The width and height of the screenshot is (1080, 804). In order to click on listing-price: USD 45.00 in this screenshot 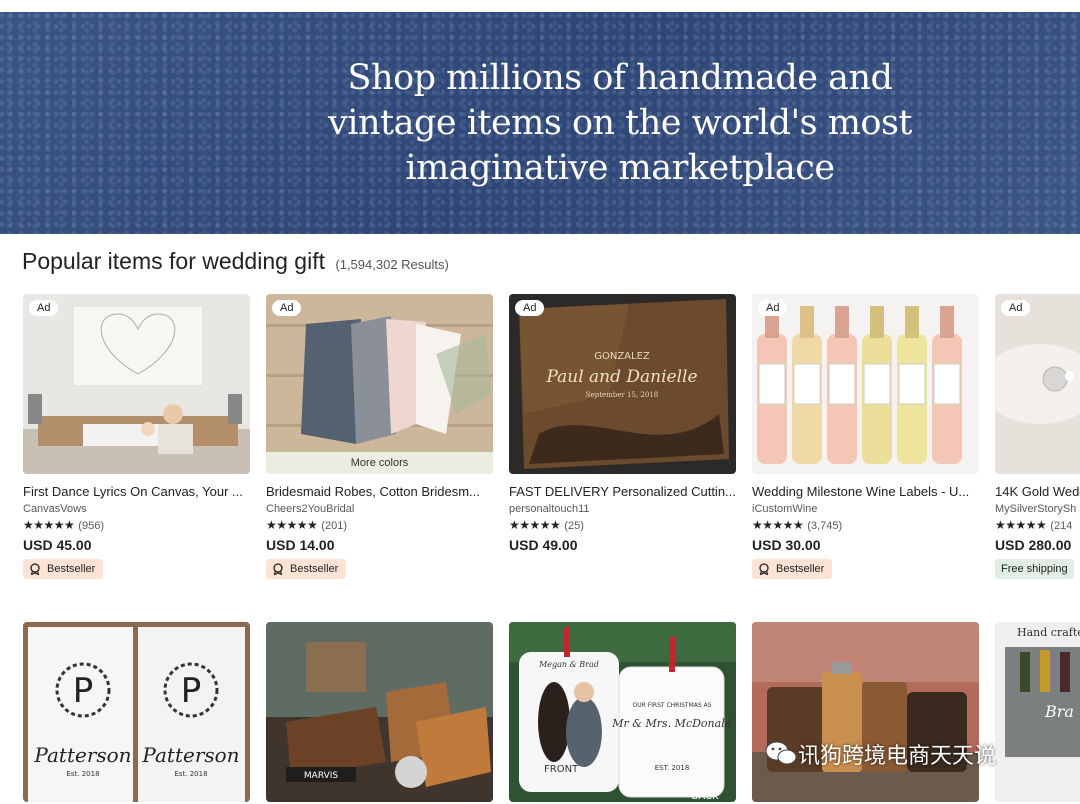, I will do `click(57, 545)`.